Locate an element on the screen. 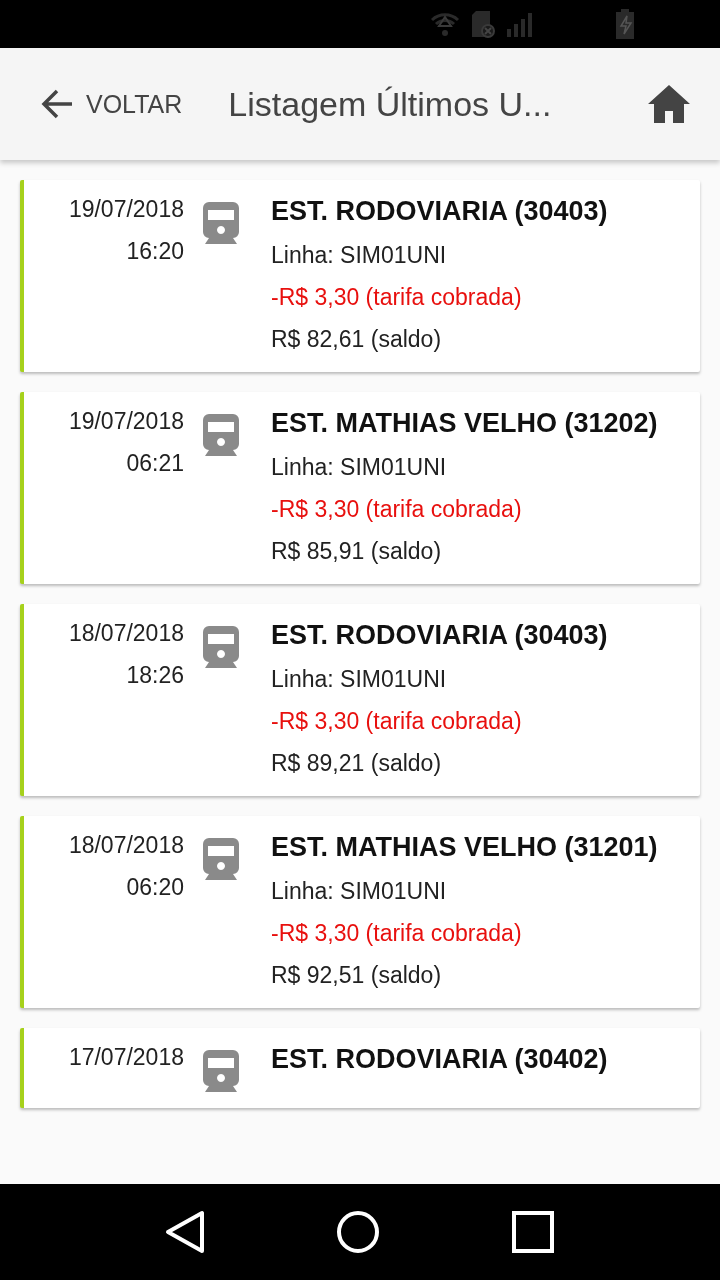  back-arrow-icon is located at coordinates (57, 104).